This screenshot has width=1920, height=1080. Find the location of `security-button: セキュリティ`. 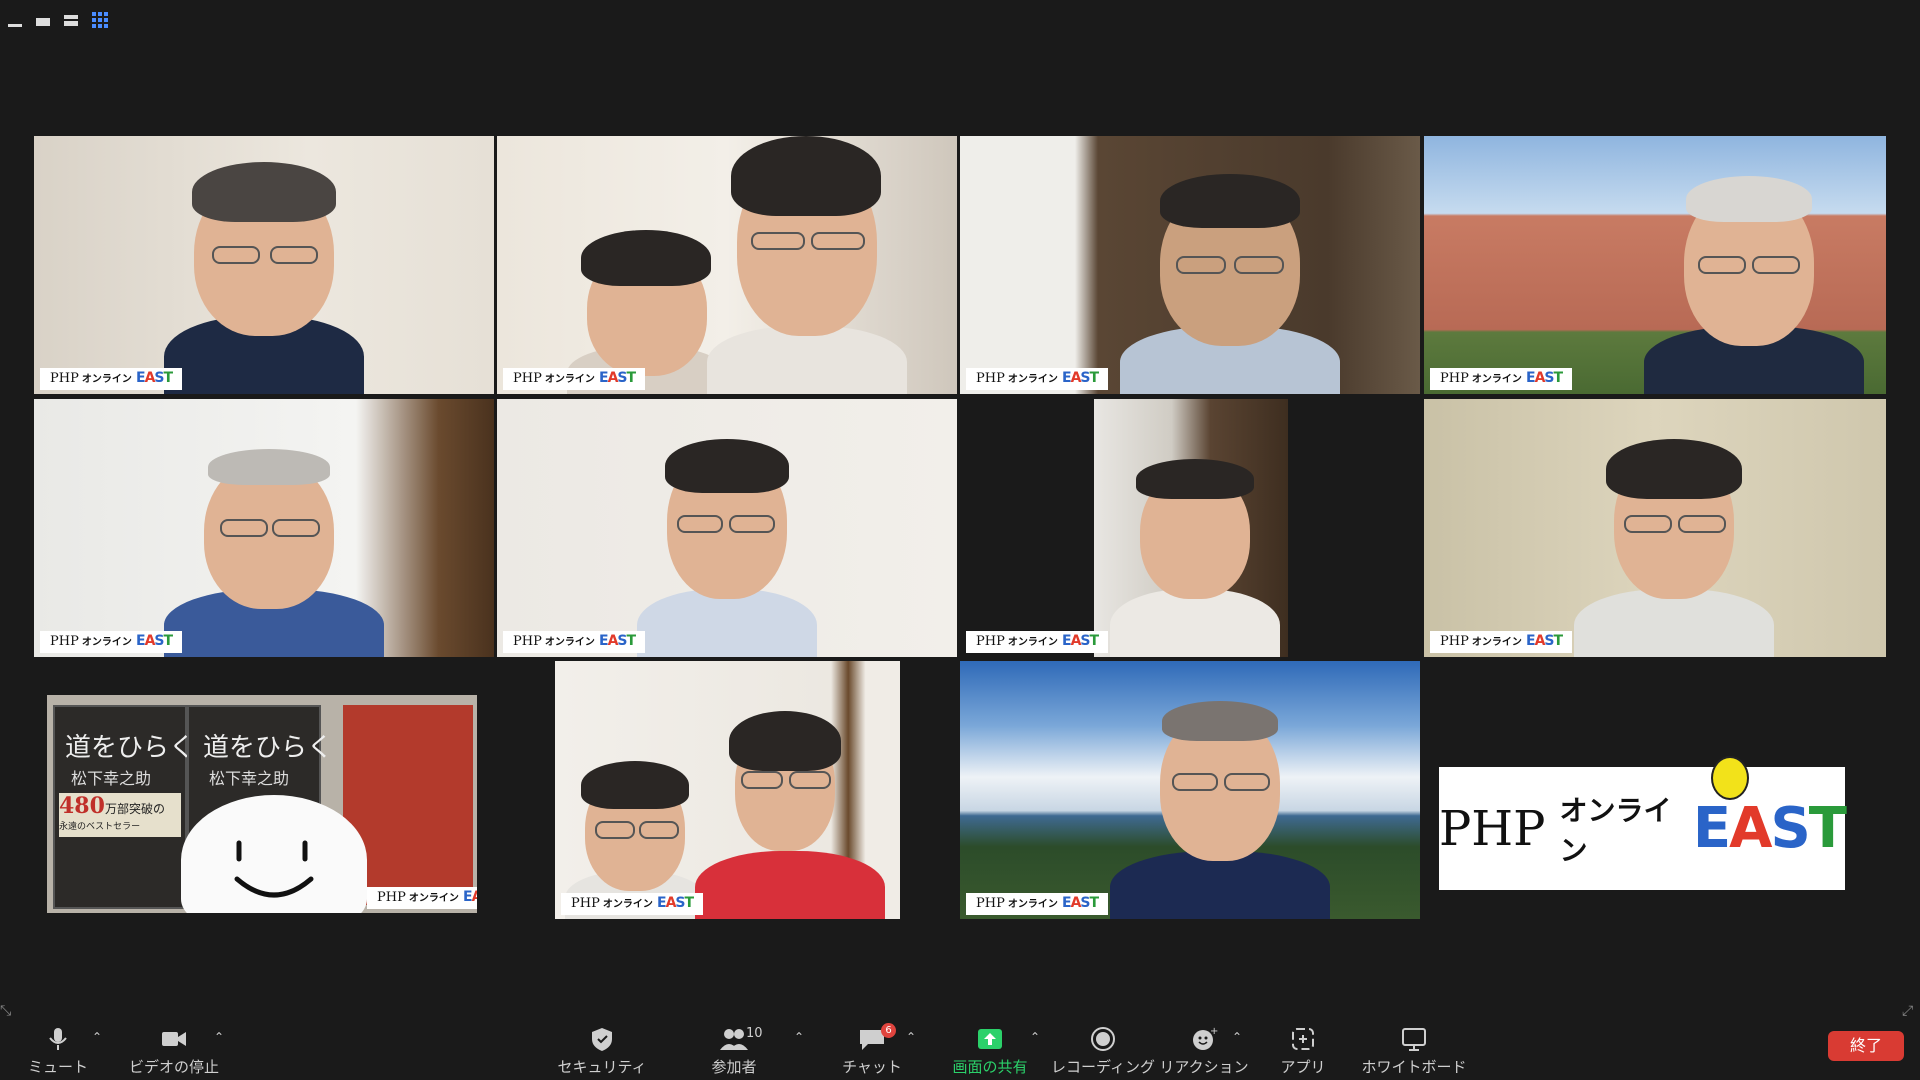

security-button: セキュリティ is located at coordinates (602, 1051).